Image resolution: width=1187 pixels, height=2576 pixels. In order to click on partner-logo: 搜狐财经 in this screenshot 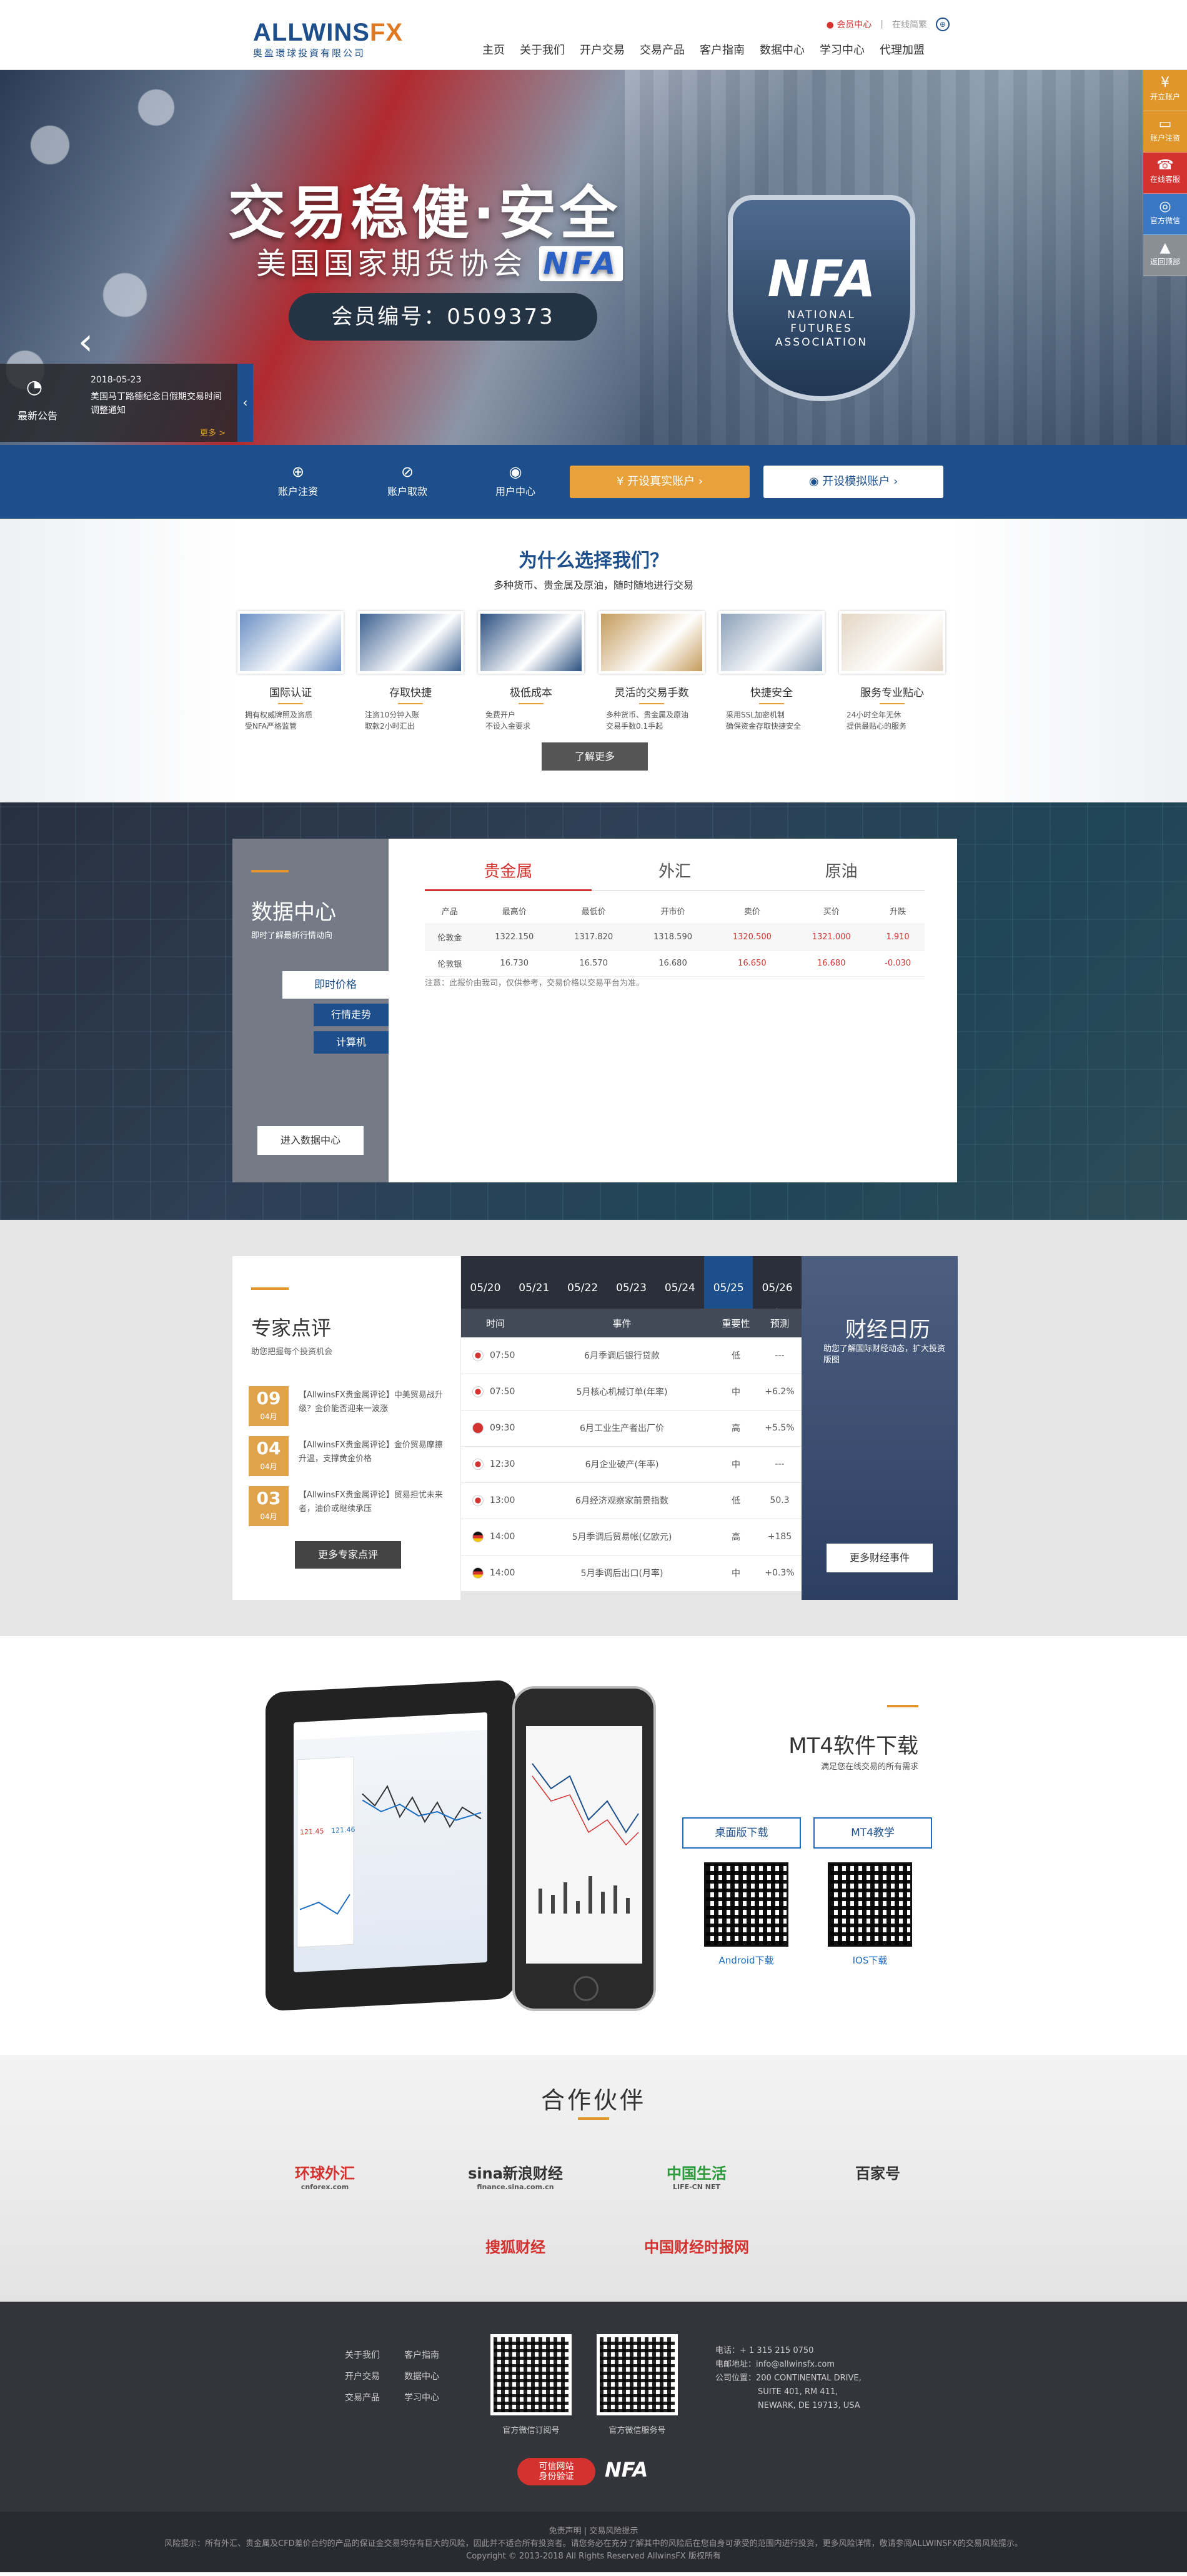, I will do `click(515, 2247)`.